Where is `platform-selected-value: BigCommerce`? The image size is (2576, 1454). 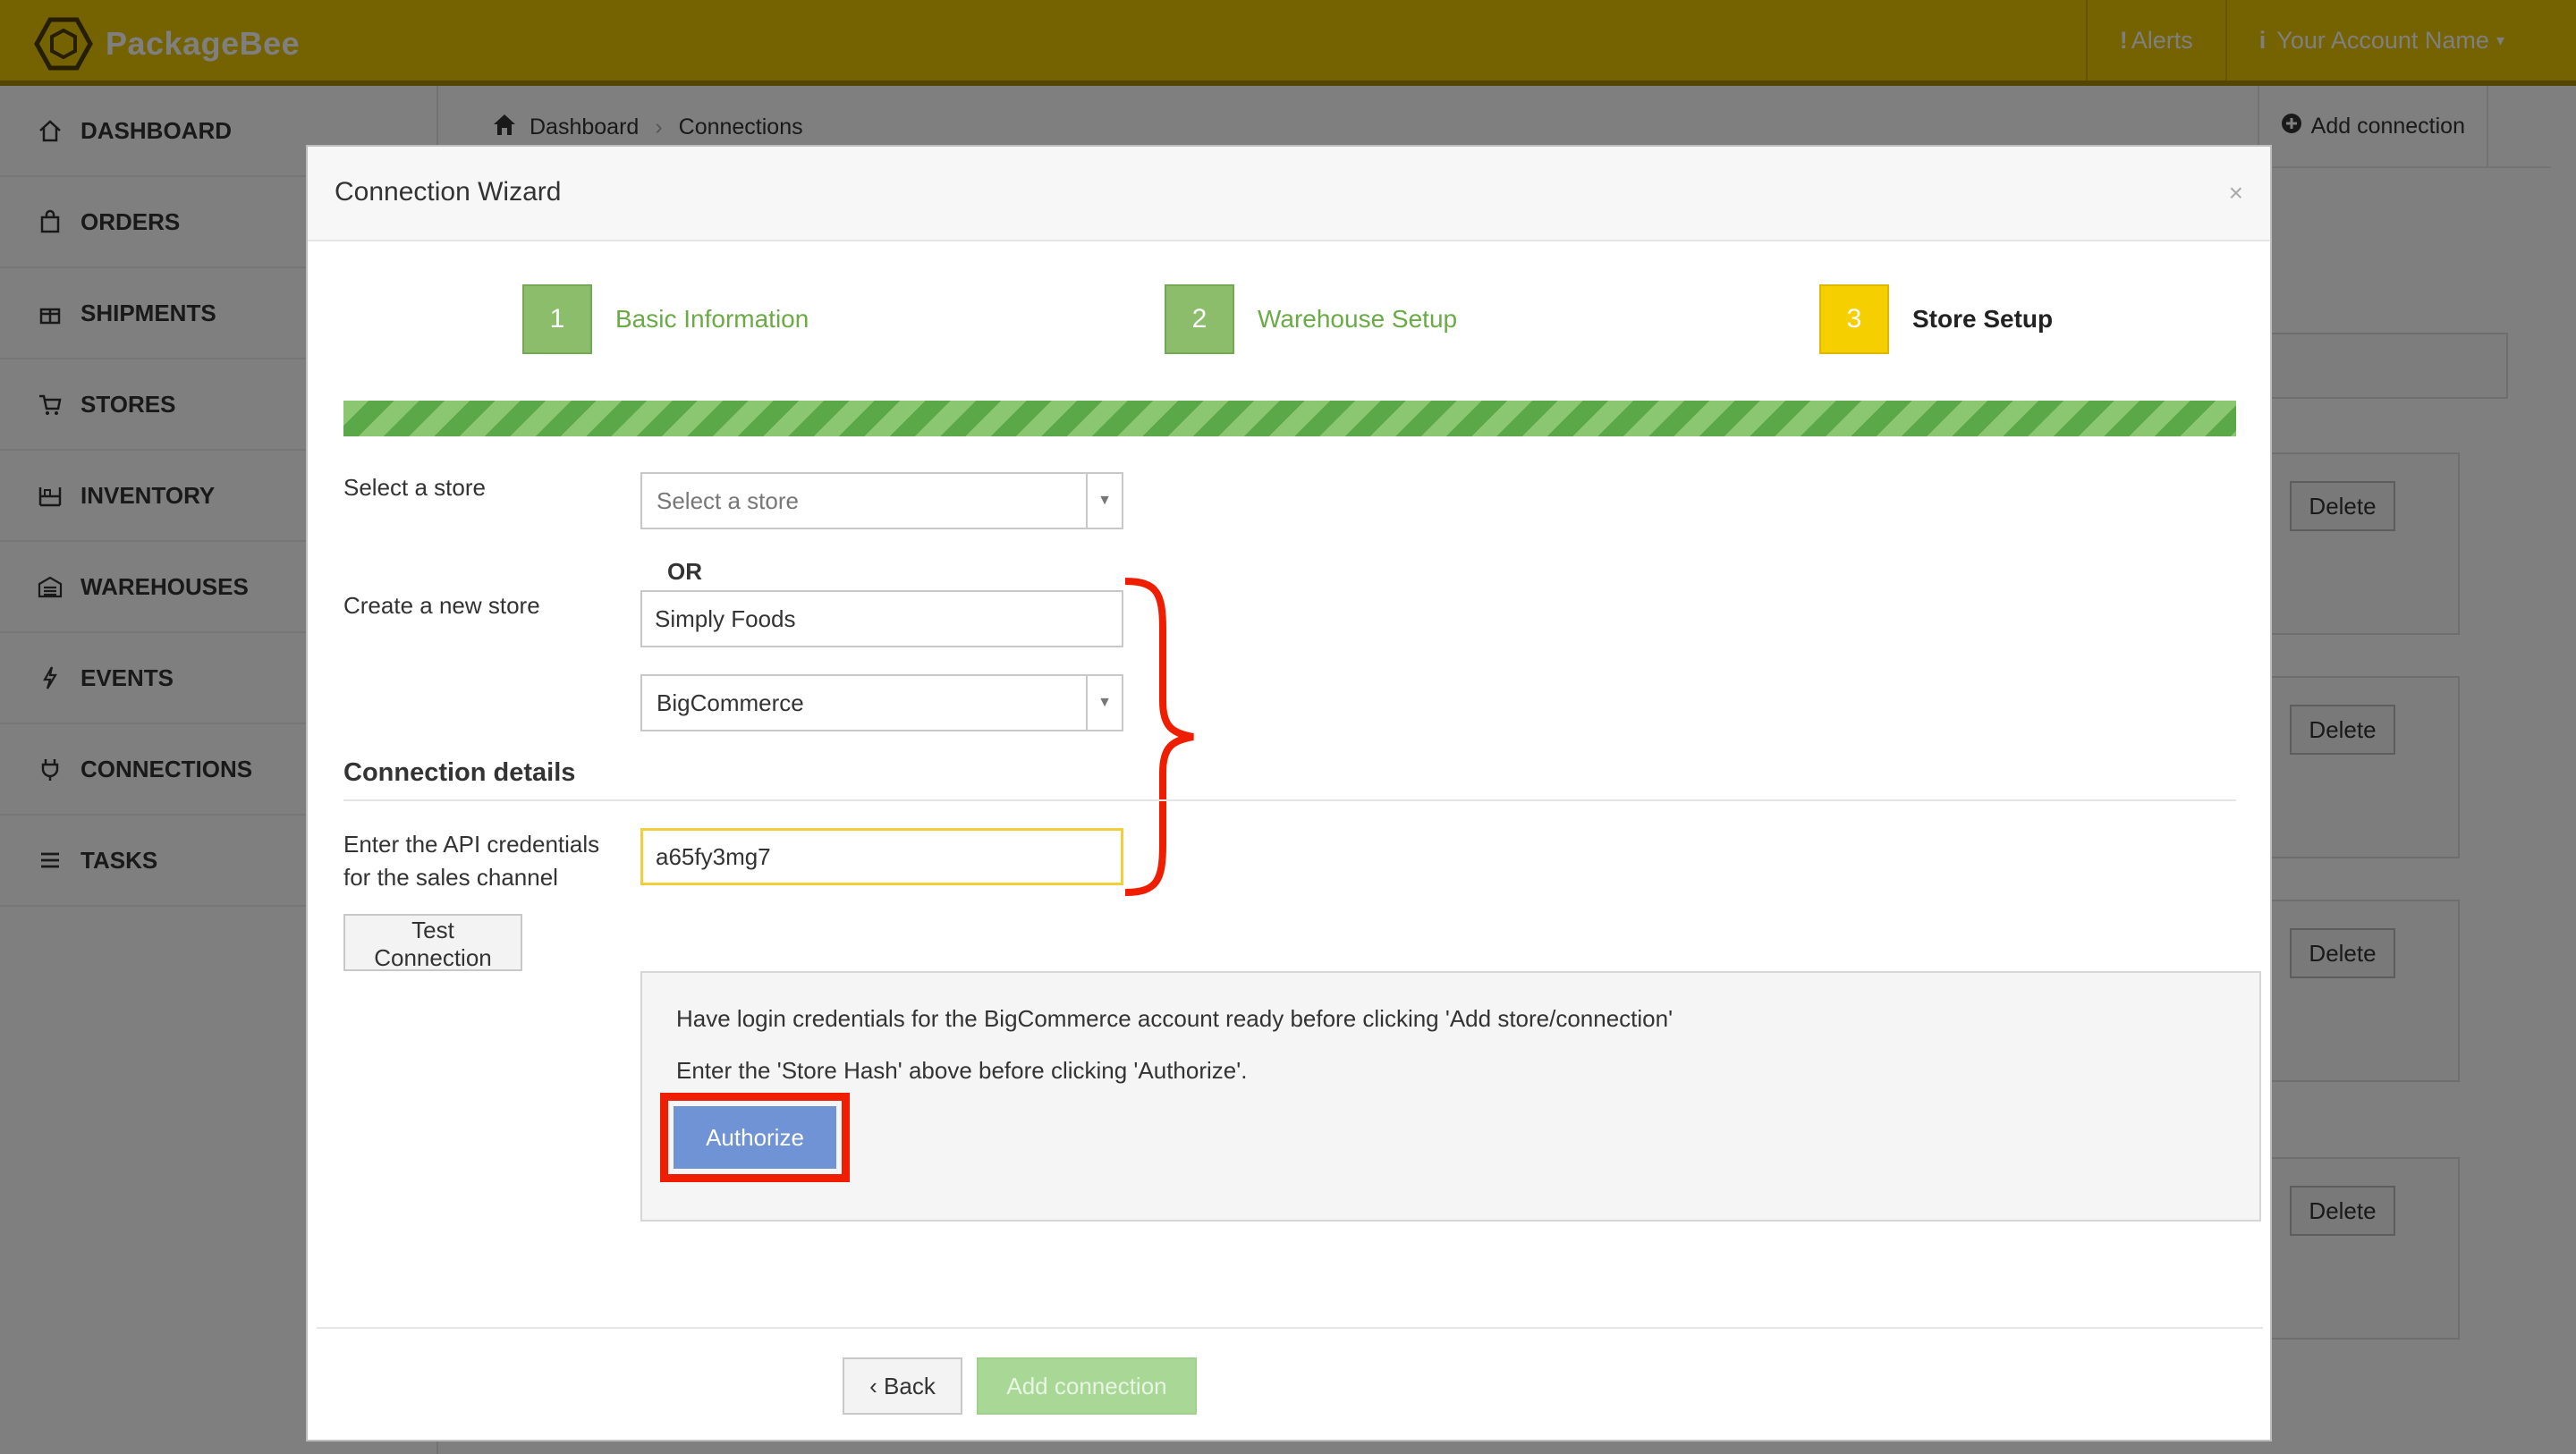
platform-selected-value: BigCommerce is located at coordinates (730, 703).